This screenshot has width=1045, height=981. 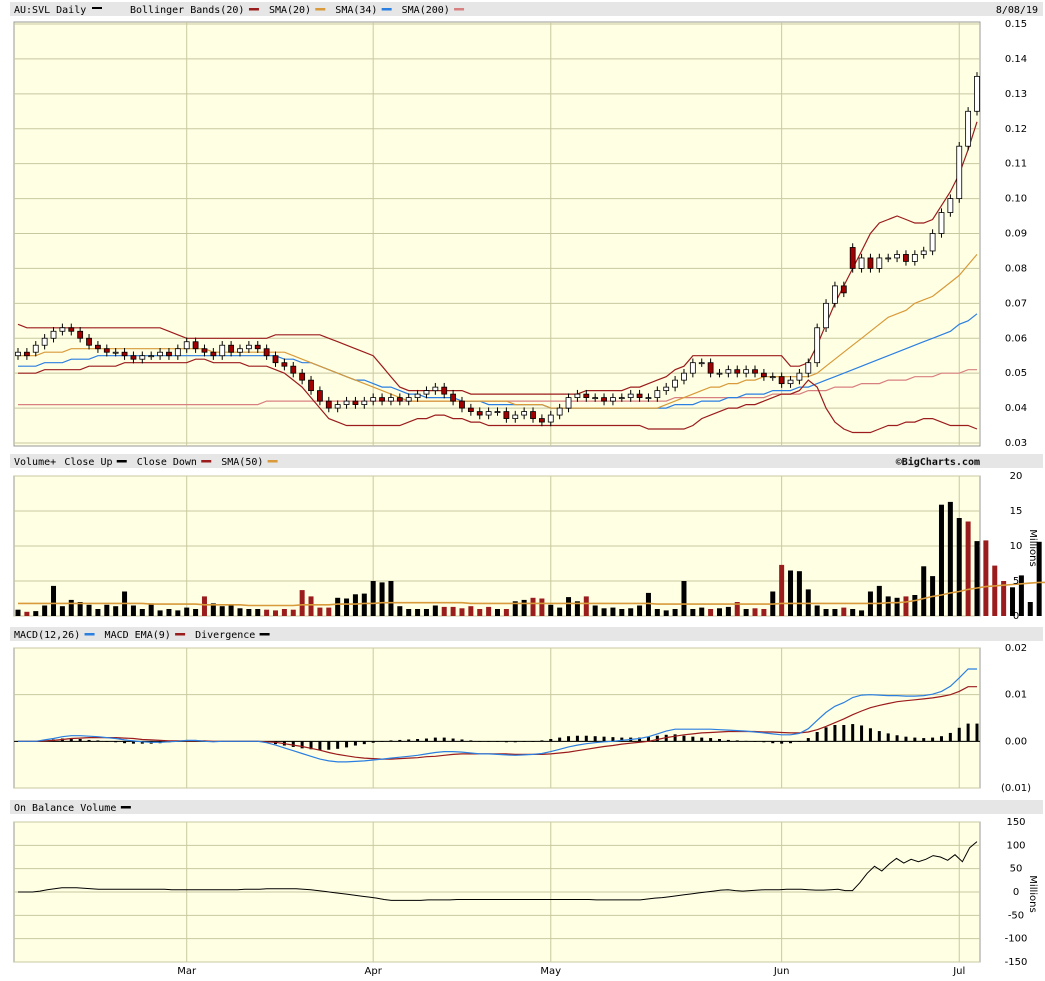 What do you see at coordinates (1016, 939) in the screenshot?
I see `obv-y-tick-label: -100` at bounding box center [1016, 939].